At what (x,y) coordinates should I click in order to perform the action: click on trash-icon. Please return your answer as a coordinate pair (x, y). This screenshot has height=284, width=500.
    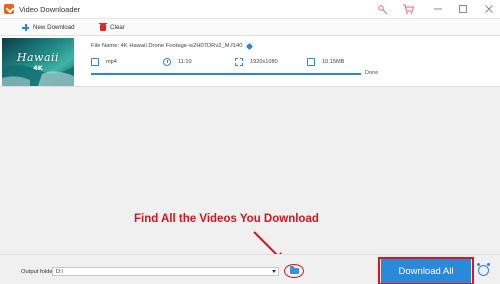
    Looking at the image, I should click on (103, 27).